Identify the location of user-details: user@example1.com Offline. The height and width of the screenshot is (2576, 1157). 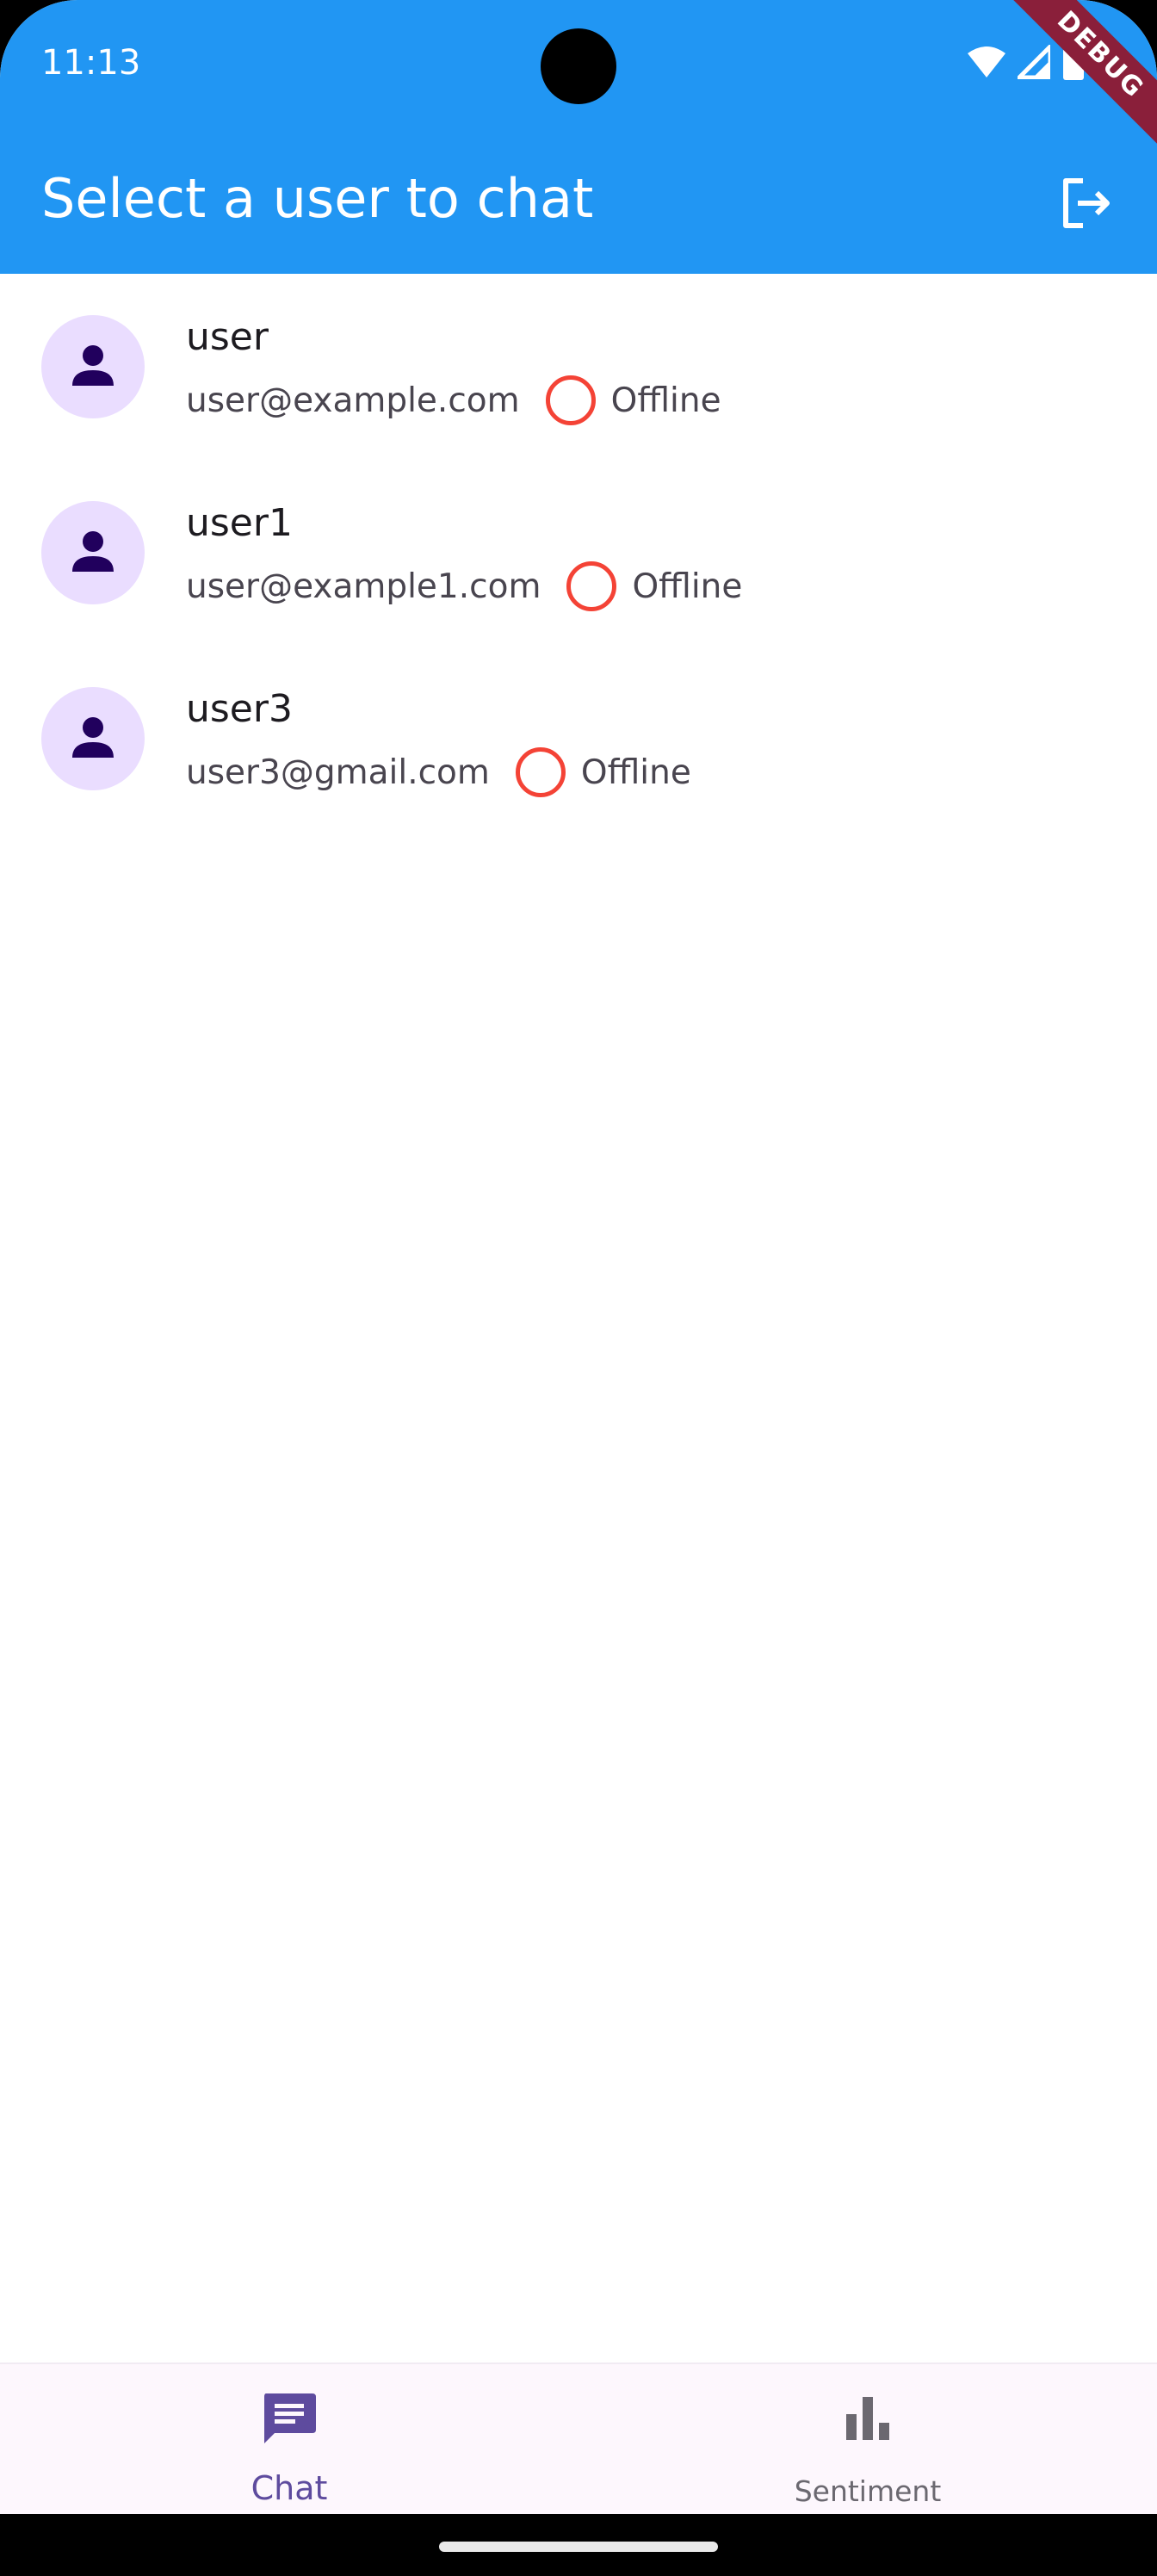
(464, 586).